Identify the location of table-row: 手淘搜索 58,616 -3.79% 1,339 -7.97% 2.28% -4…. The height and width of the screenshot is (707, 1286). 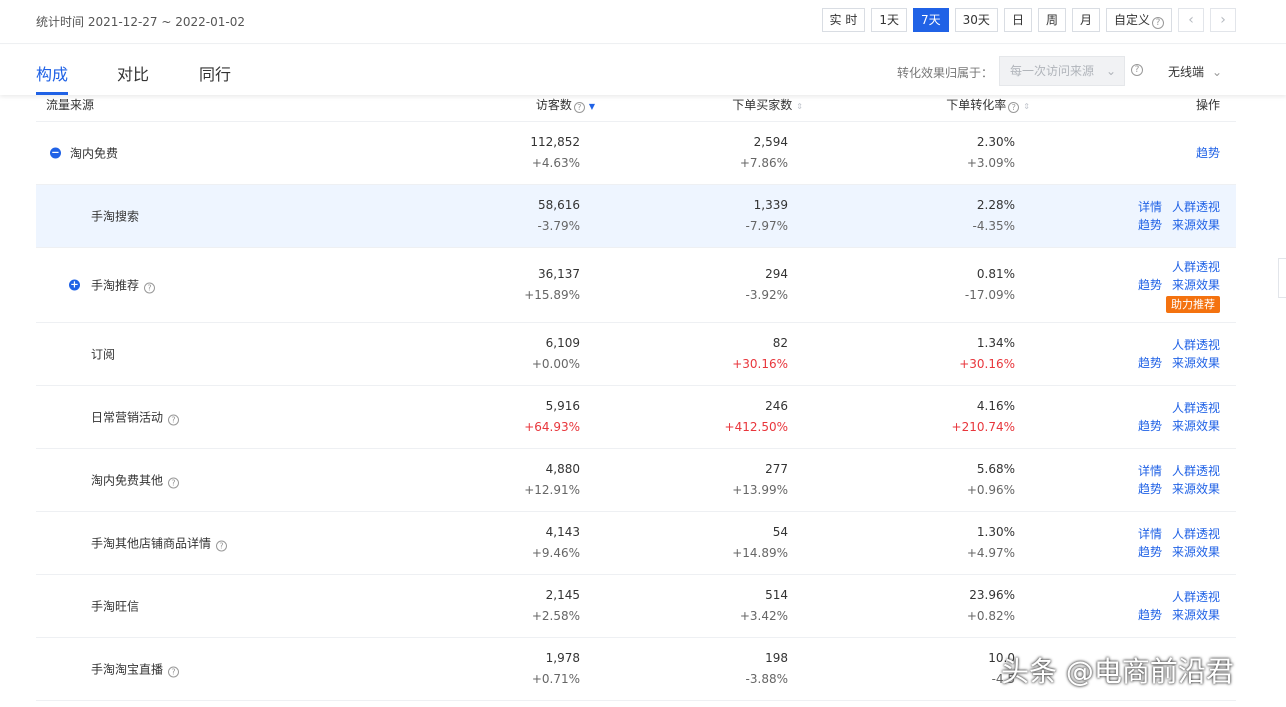
(636, 216).